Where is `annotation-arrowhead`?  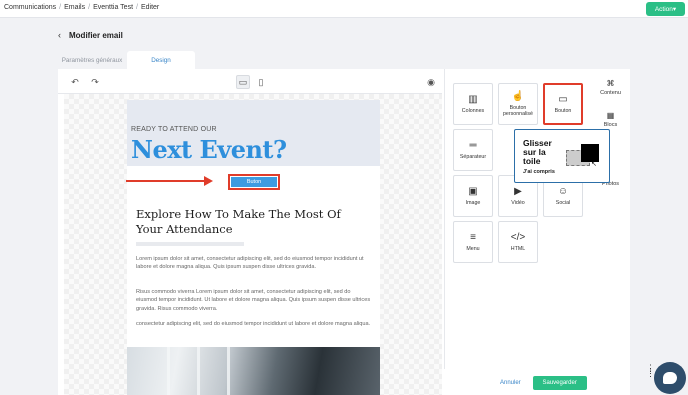
annotation-arrowhead is located at coordinates (208, 181).